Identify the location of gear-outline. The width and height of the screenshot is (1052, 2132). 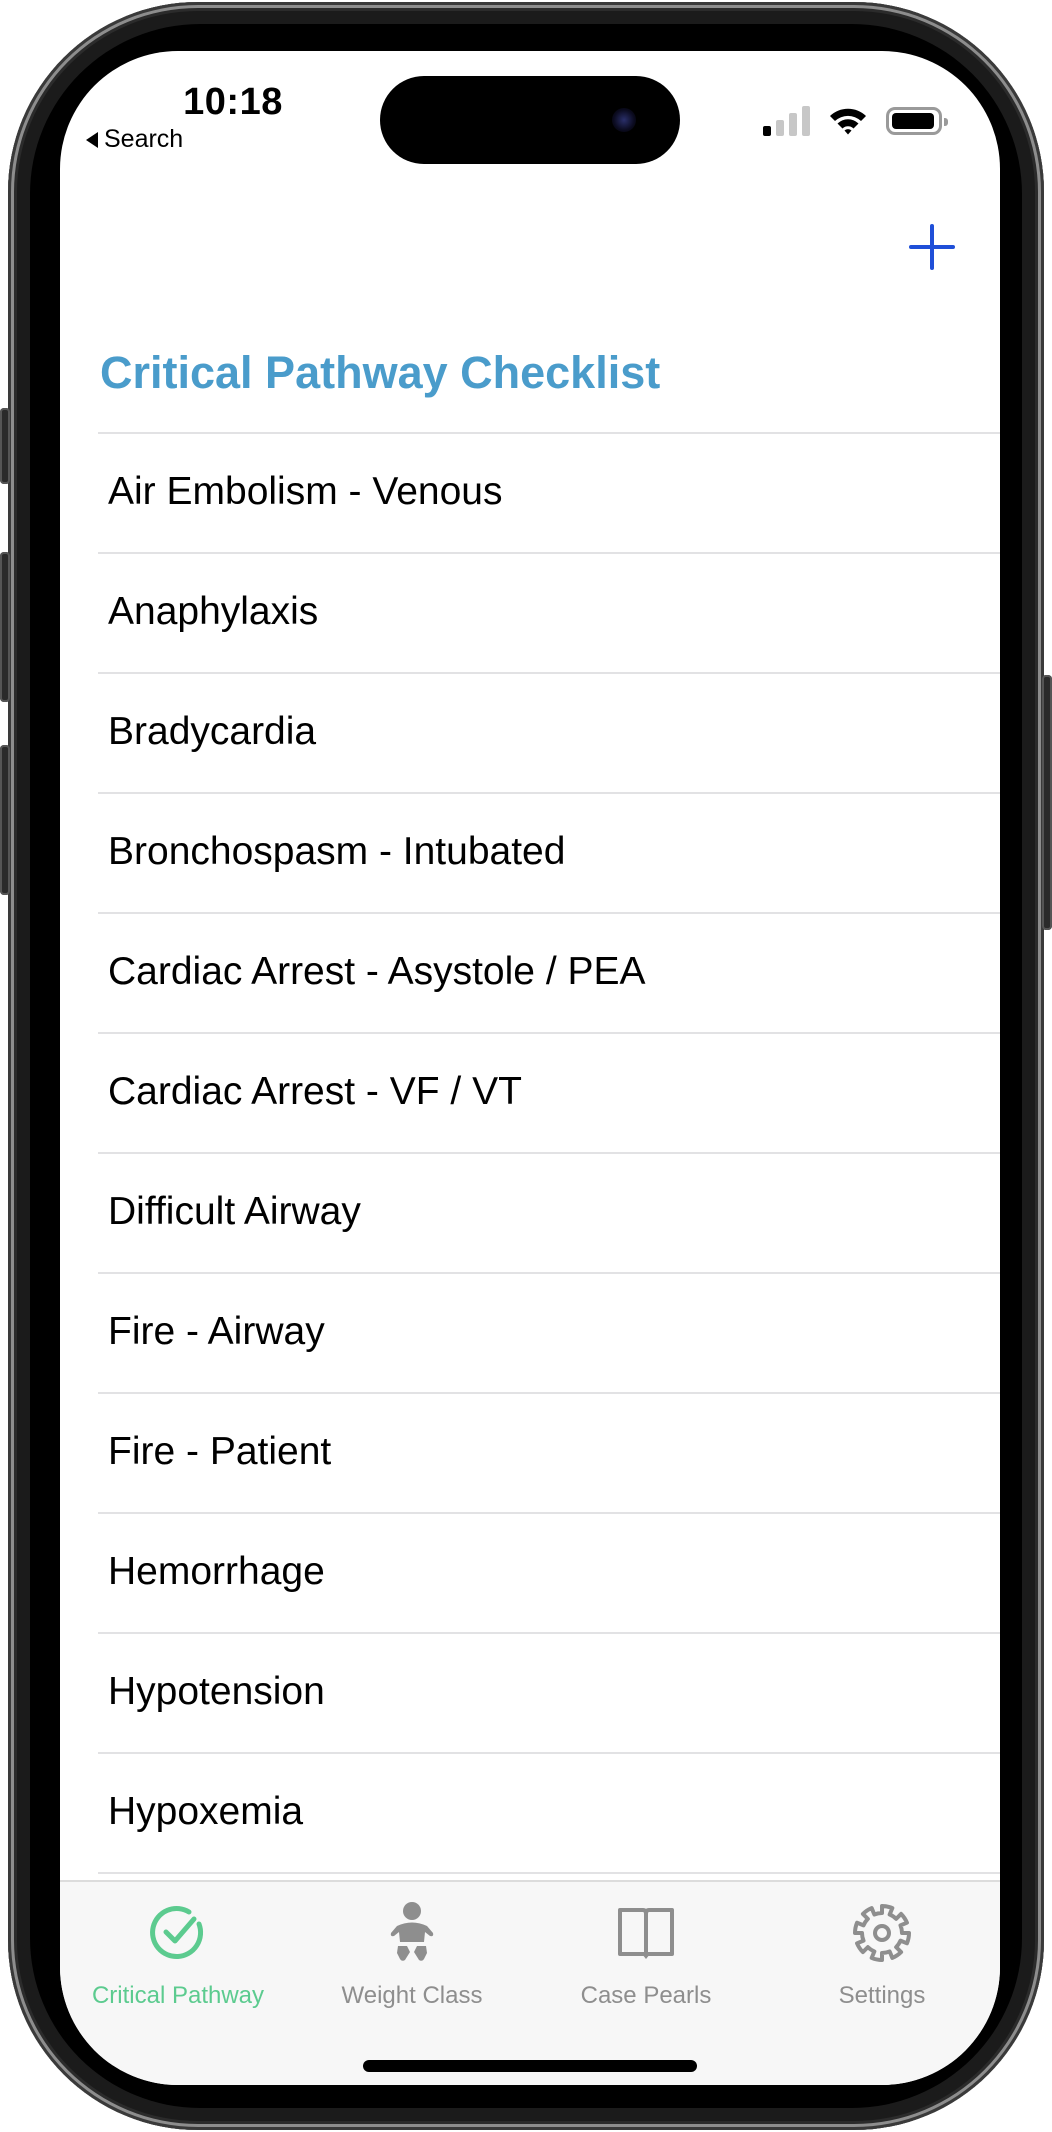
(882, 1933).